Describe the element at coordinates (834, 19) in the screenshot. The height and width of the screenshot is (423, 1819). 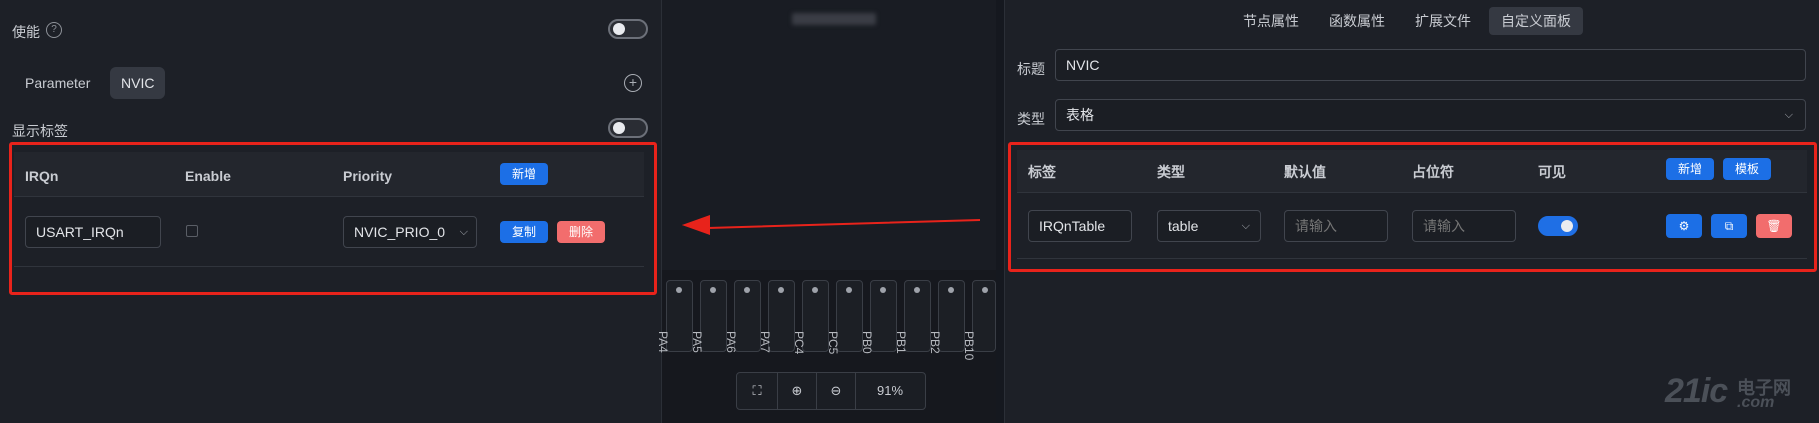
I see `blurred-chip-name` at that location.